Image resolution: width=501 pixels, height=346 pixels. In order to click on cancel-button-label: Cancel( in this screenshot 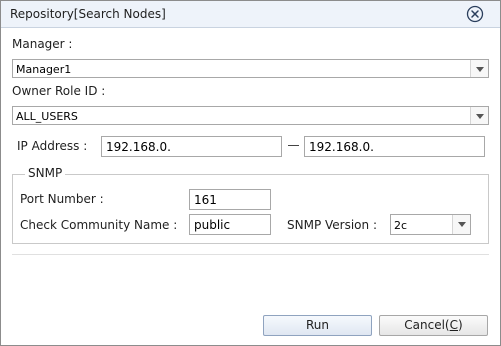, I will do `click(427, 325)`.